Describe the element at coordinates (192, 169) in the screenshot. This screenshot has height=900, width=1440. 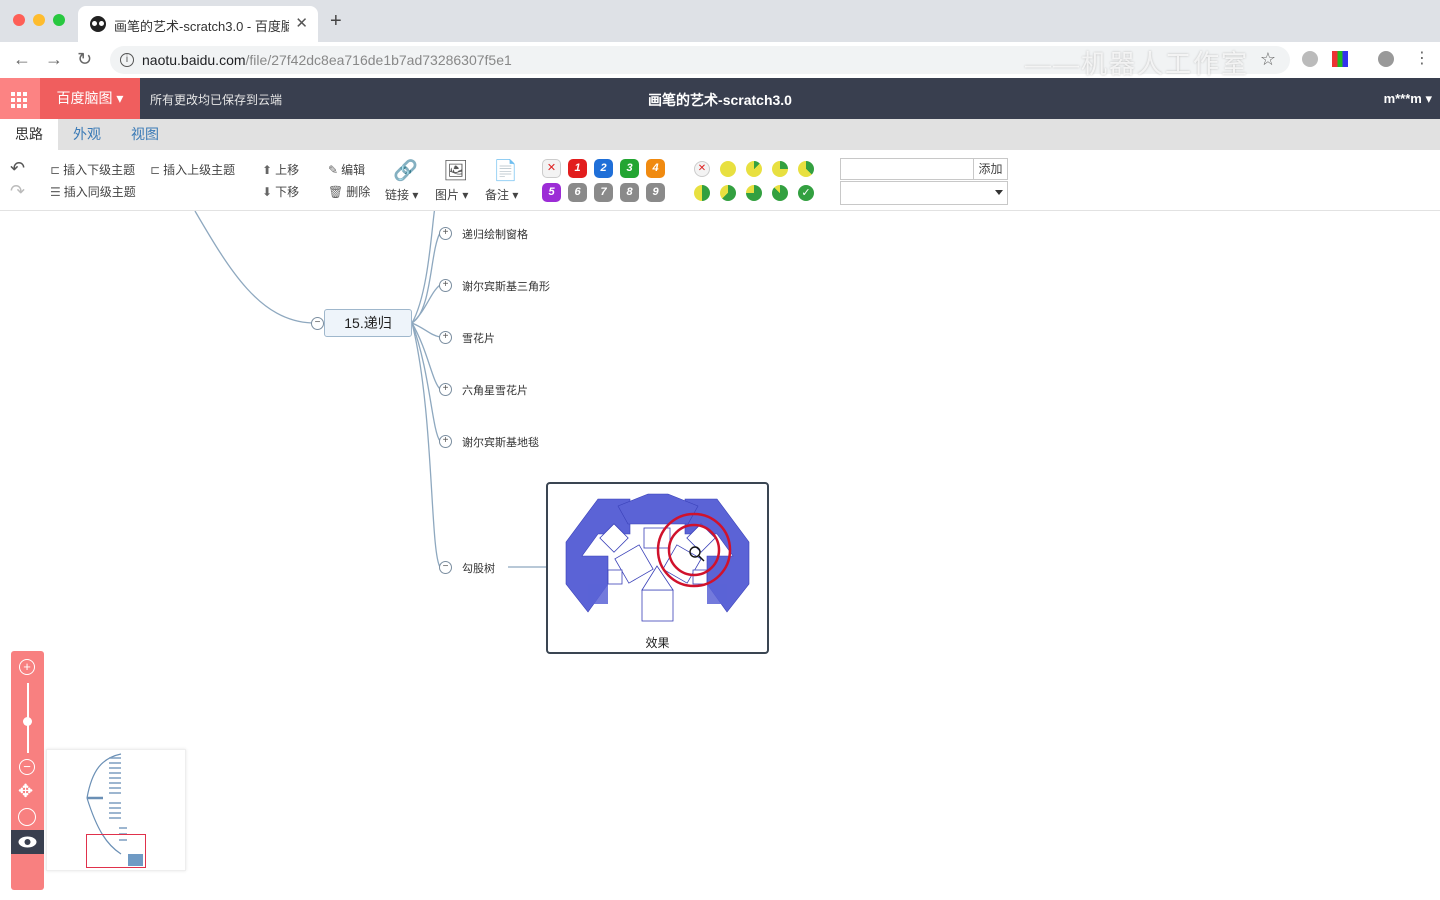
I see `insert-parent-button: ⊏ 插入上级主题` at that location.